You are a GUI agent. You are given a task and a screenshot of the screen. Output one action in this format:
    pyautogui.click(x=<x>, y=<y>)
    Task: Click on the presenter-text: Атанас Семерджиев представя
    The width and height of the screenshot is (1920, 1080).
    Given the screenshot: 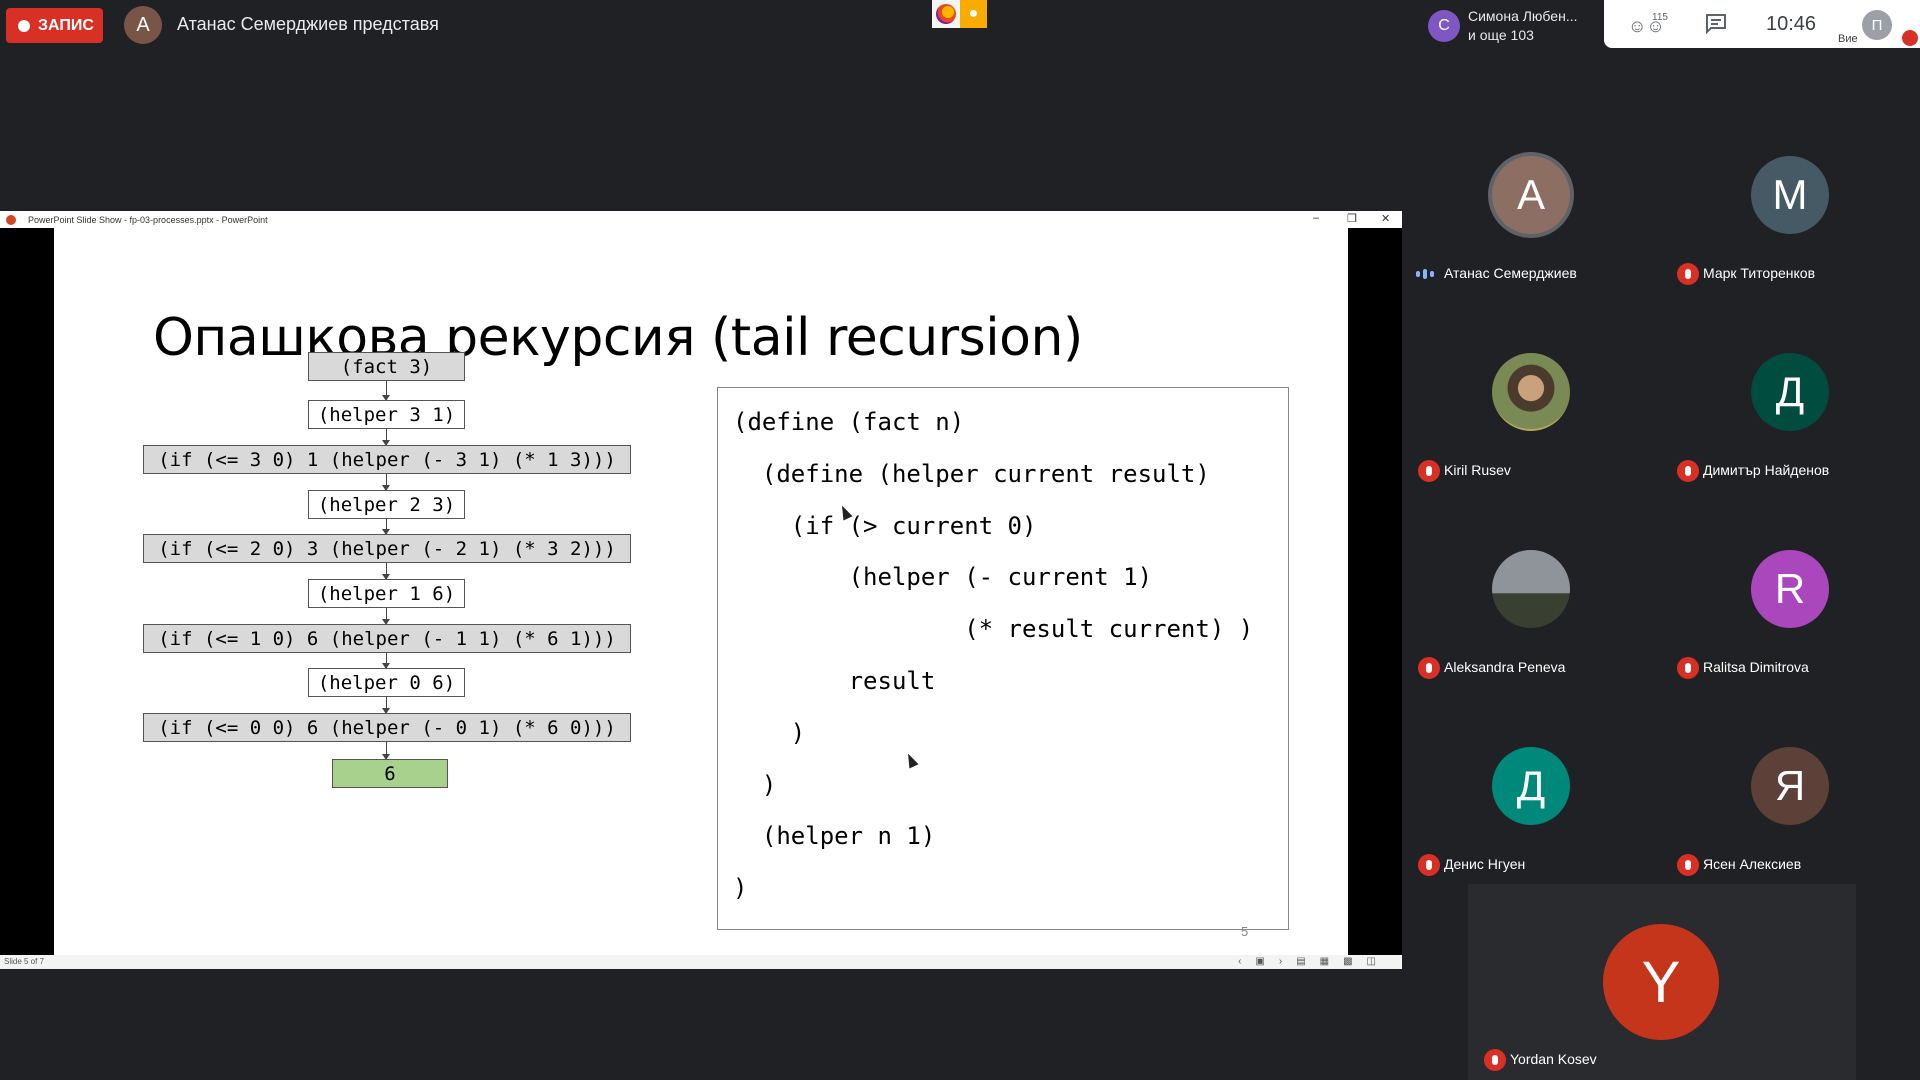 What is the action you would take?
    pyautogui.click(x=308, y=24)
    